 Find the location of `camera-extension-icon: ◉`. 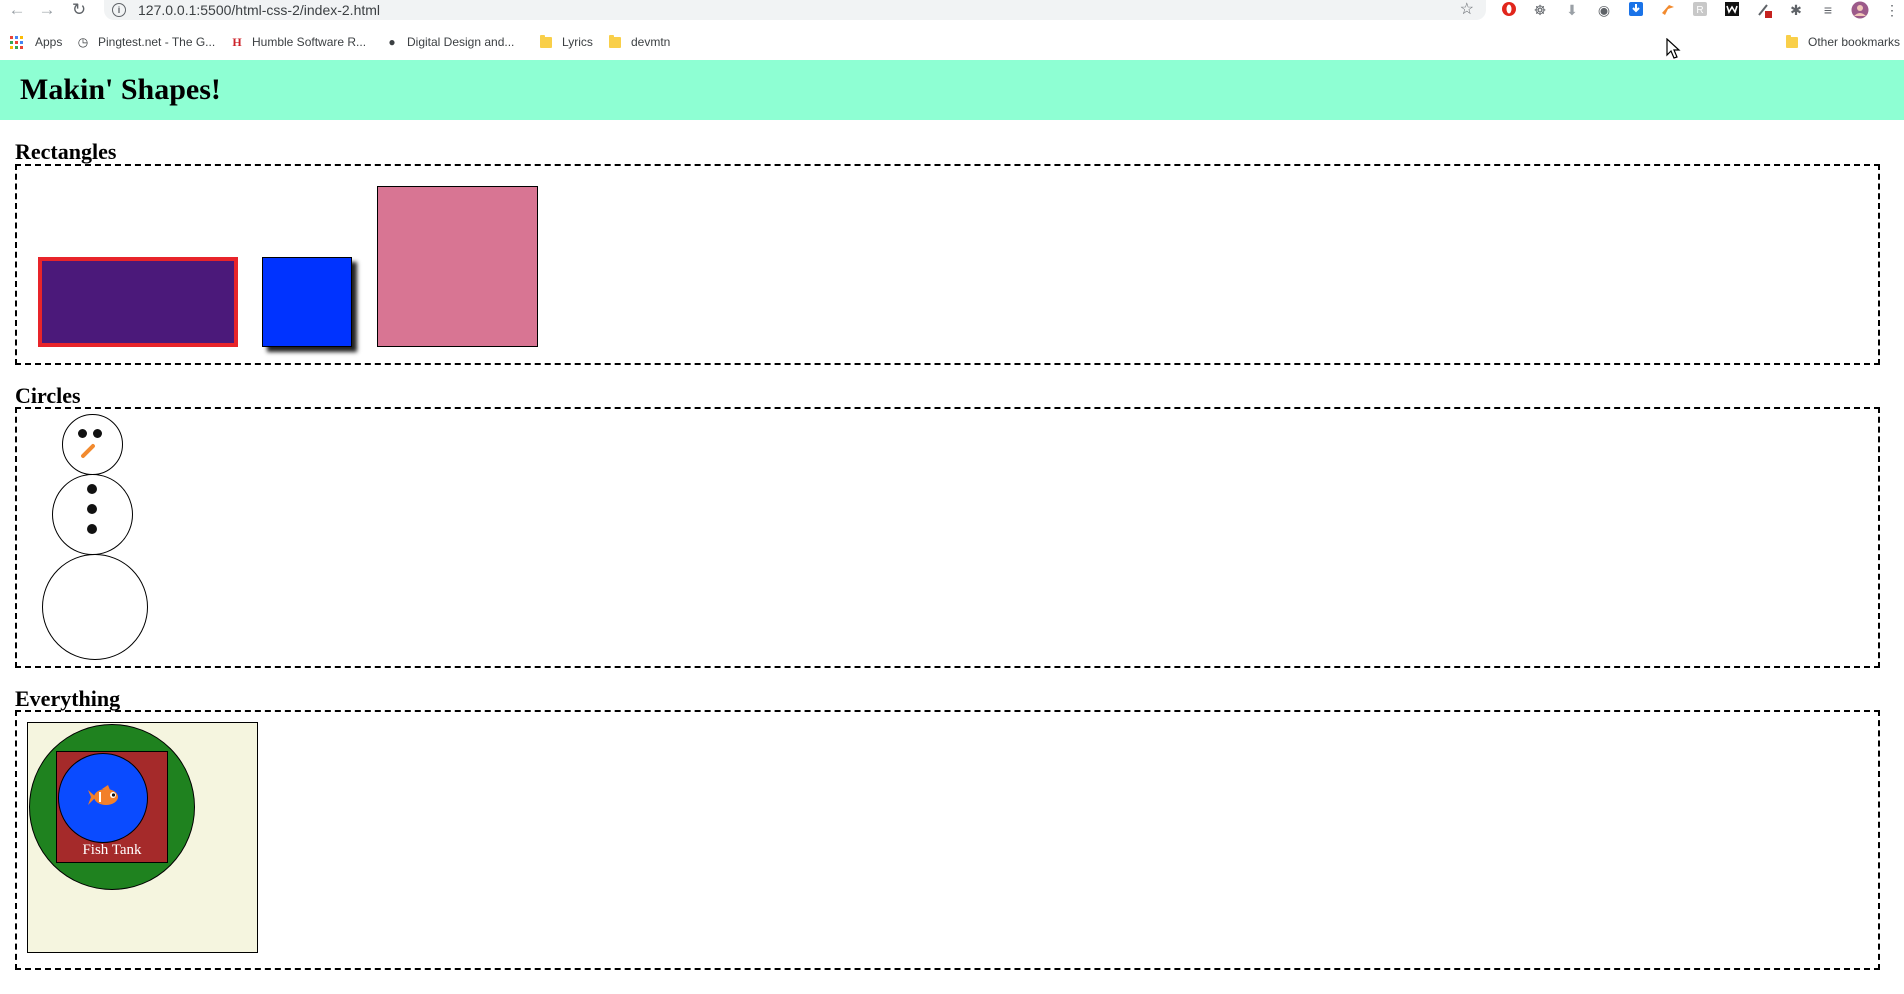

camera-extension-icon: ◉ is located at coordinates (1604, 10).